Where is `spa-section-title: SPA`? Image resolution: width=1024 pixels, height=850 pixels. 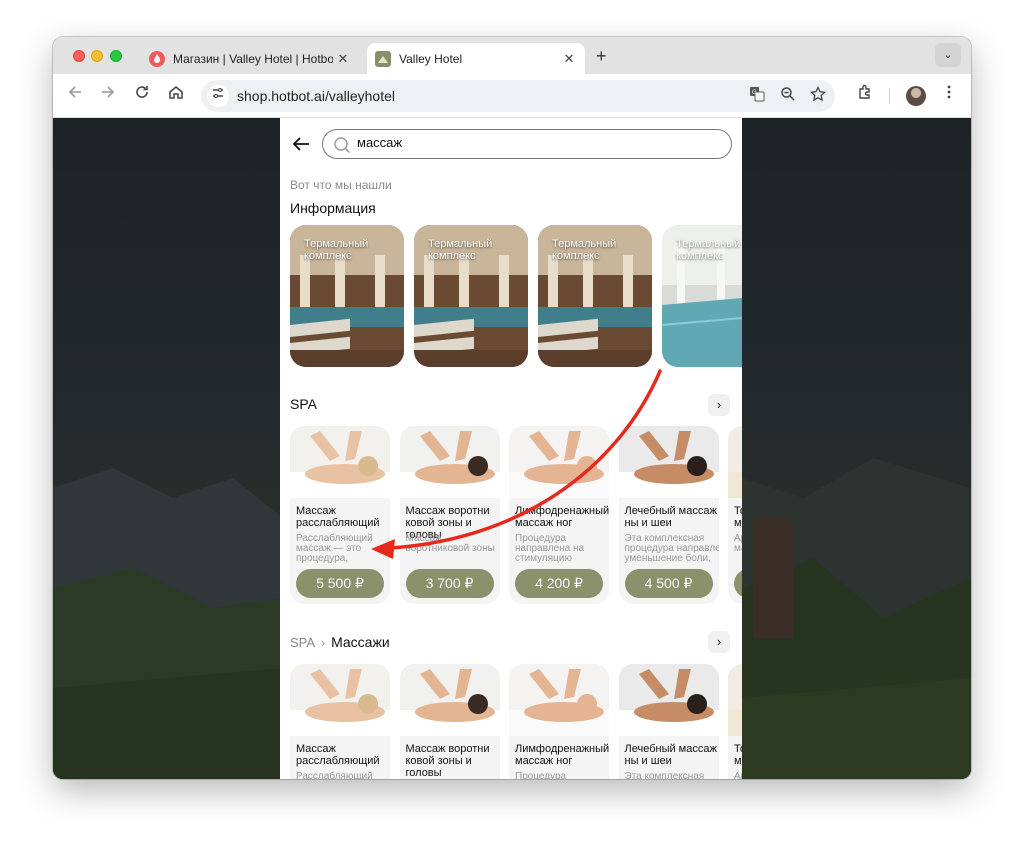
spa-section-title: SPA is located at coordinates (303, 404).